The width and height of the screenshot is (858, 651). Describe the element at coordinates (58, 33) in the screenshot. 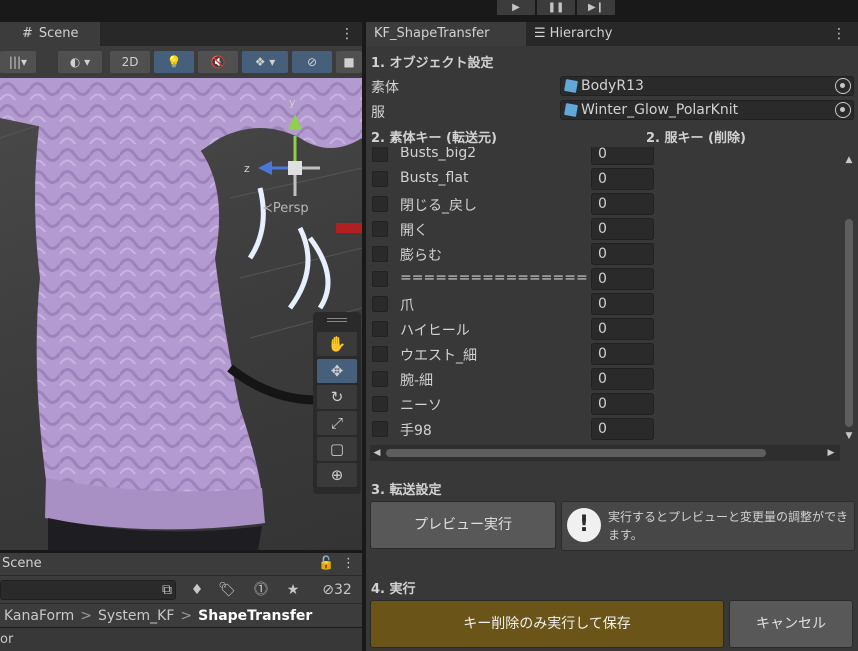

I see `tab-scene-label: Scene` at that location.